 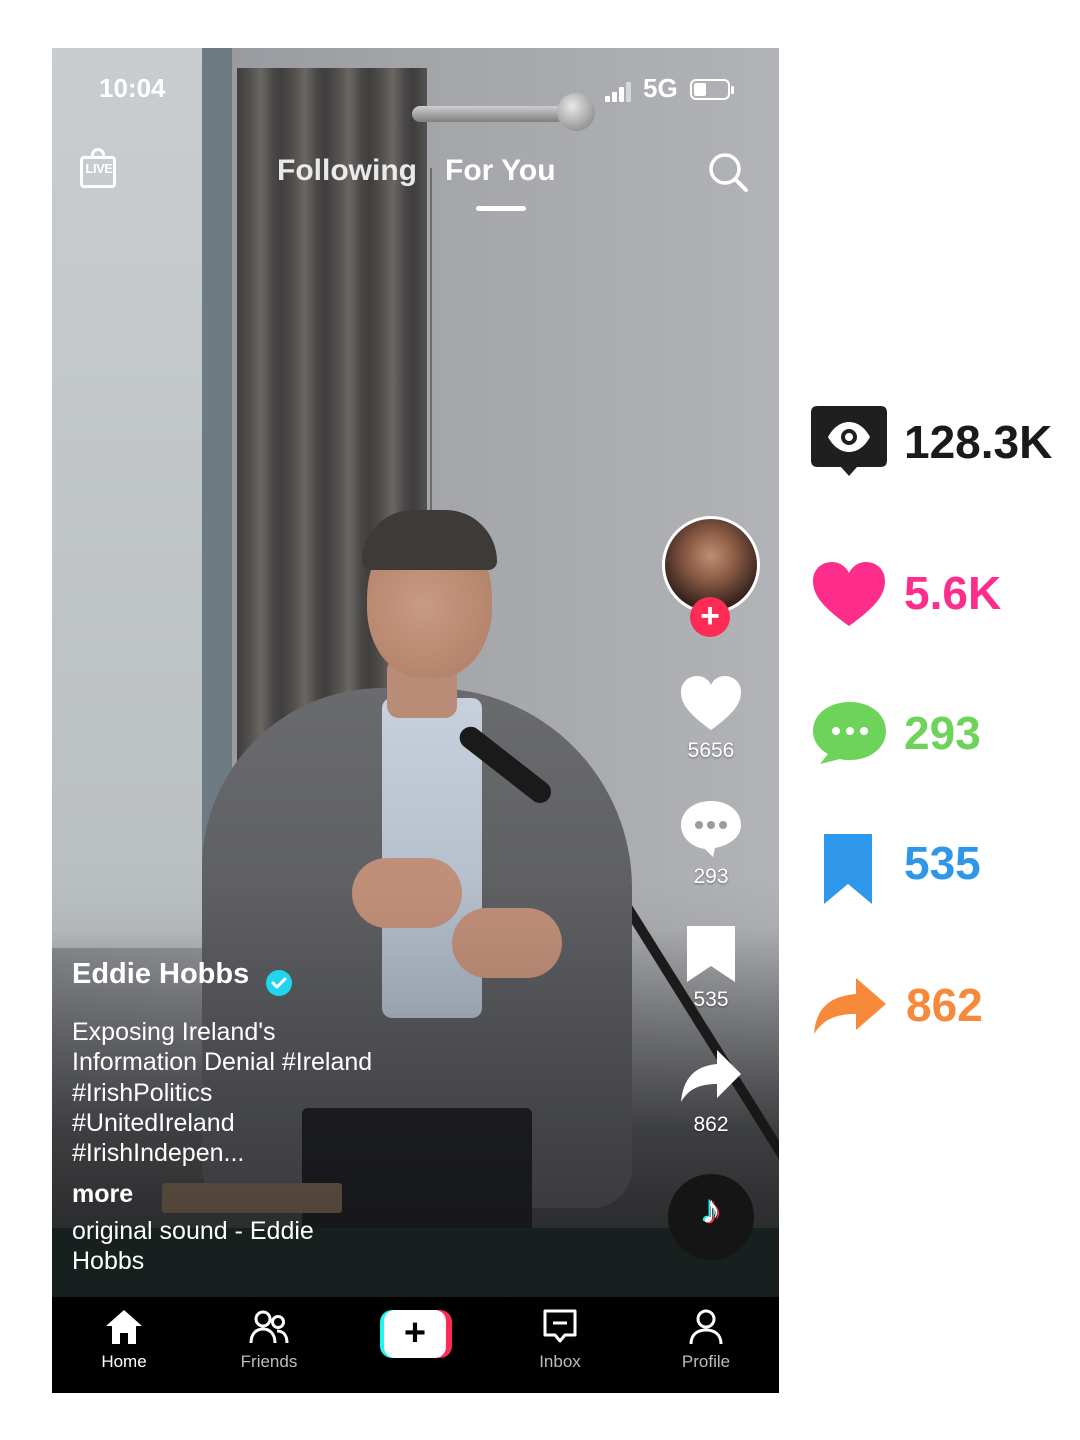 I want to click on tab-for-you: For You, so click(x=500, y=171).